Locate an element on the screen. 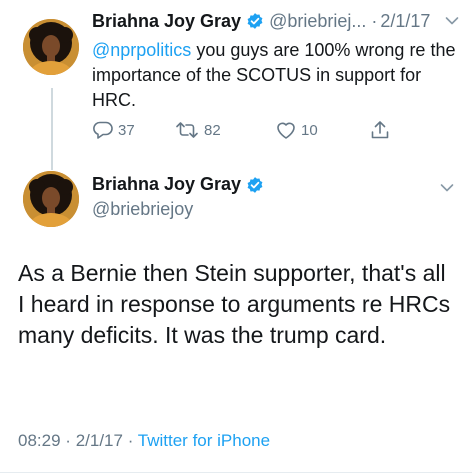 This screenshot has width=472, height=474. thread-connector-line is located at coordinates (52, 129).